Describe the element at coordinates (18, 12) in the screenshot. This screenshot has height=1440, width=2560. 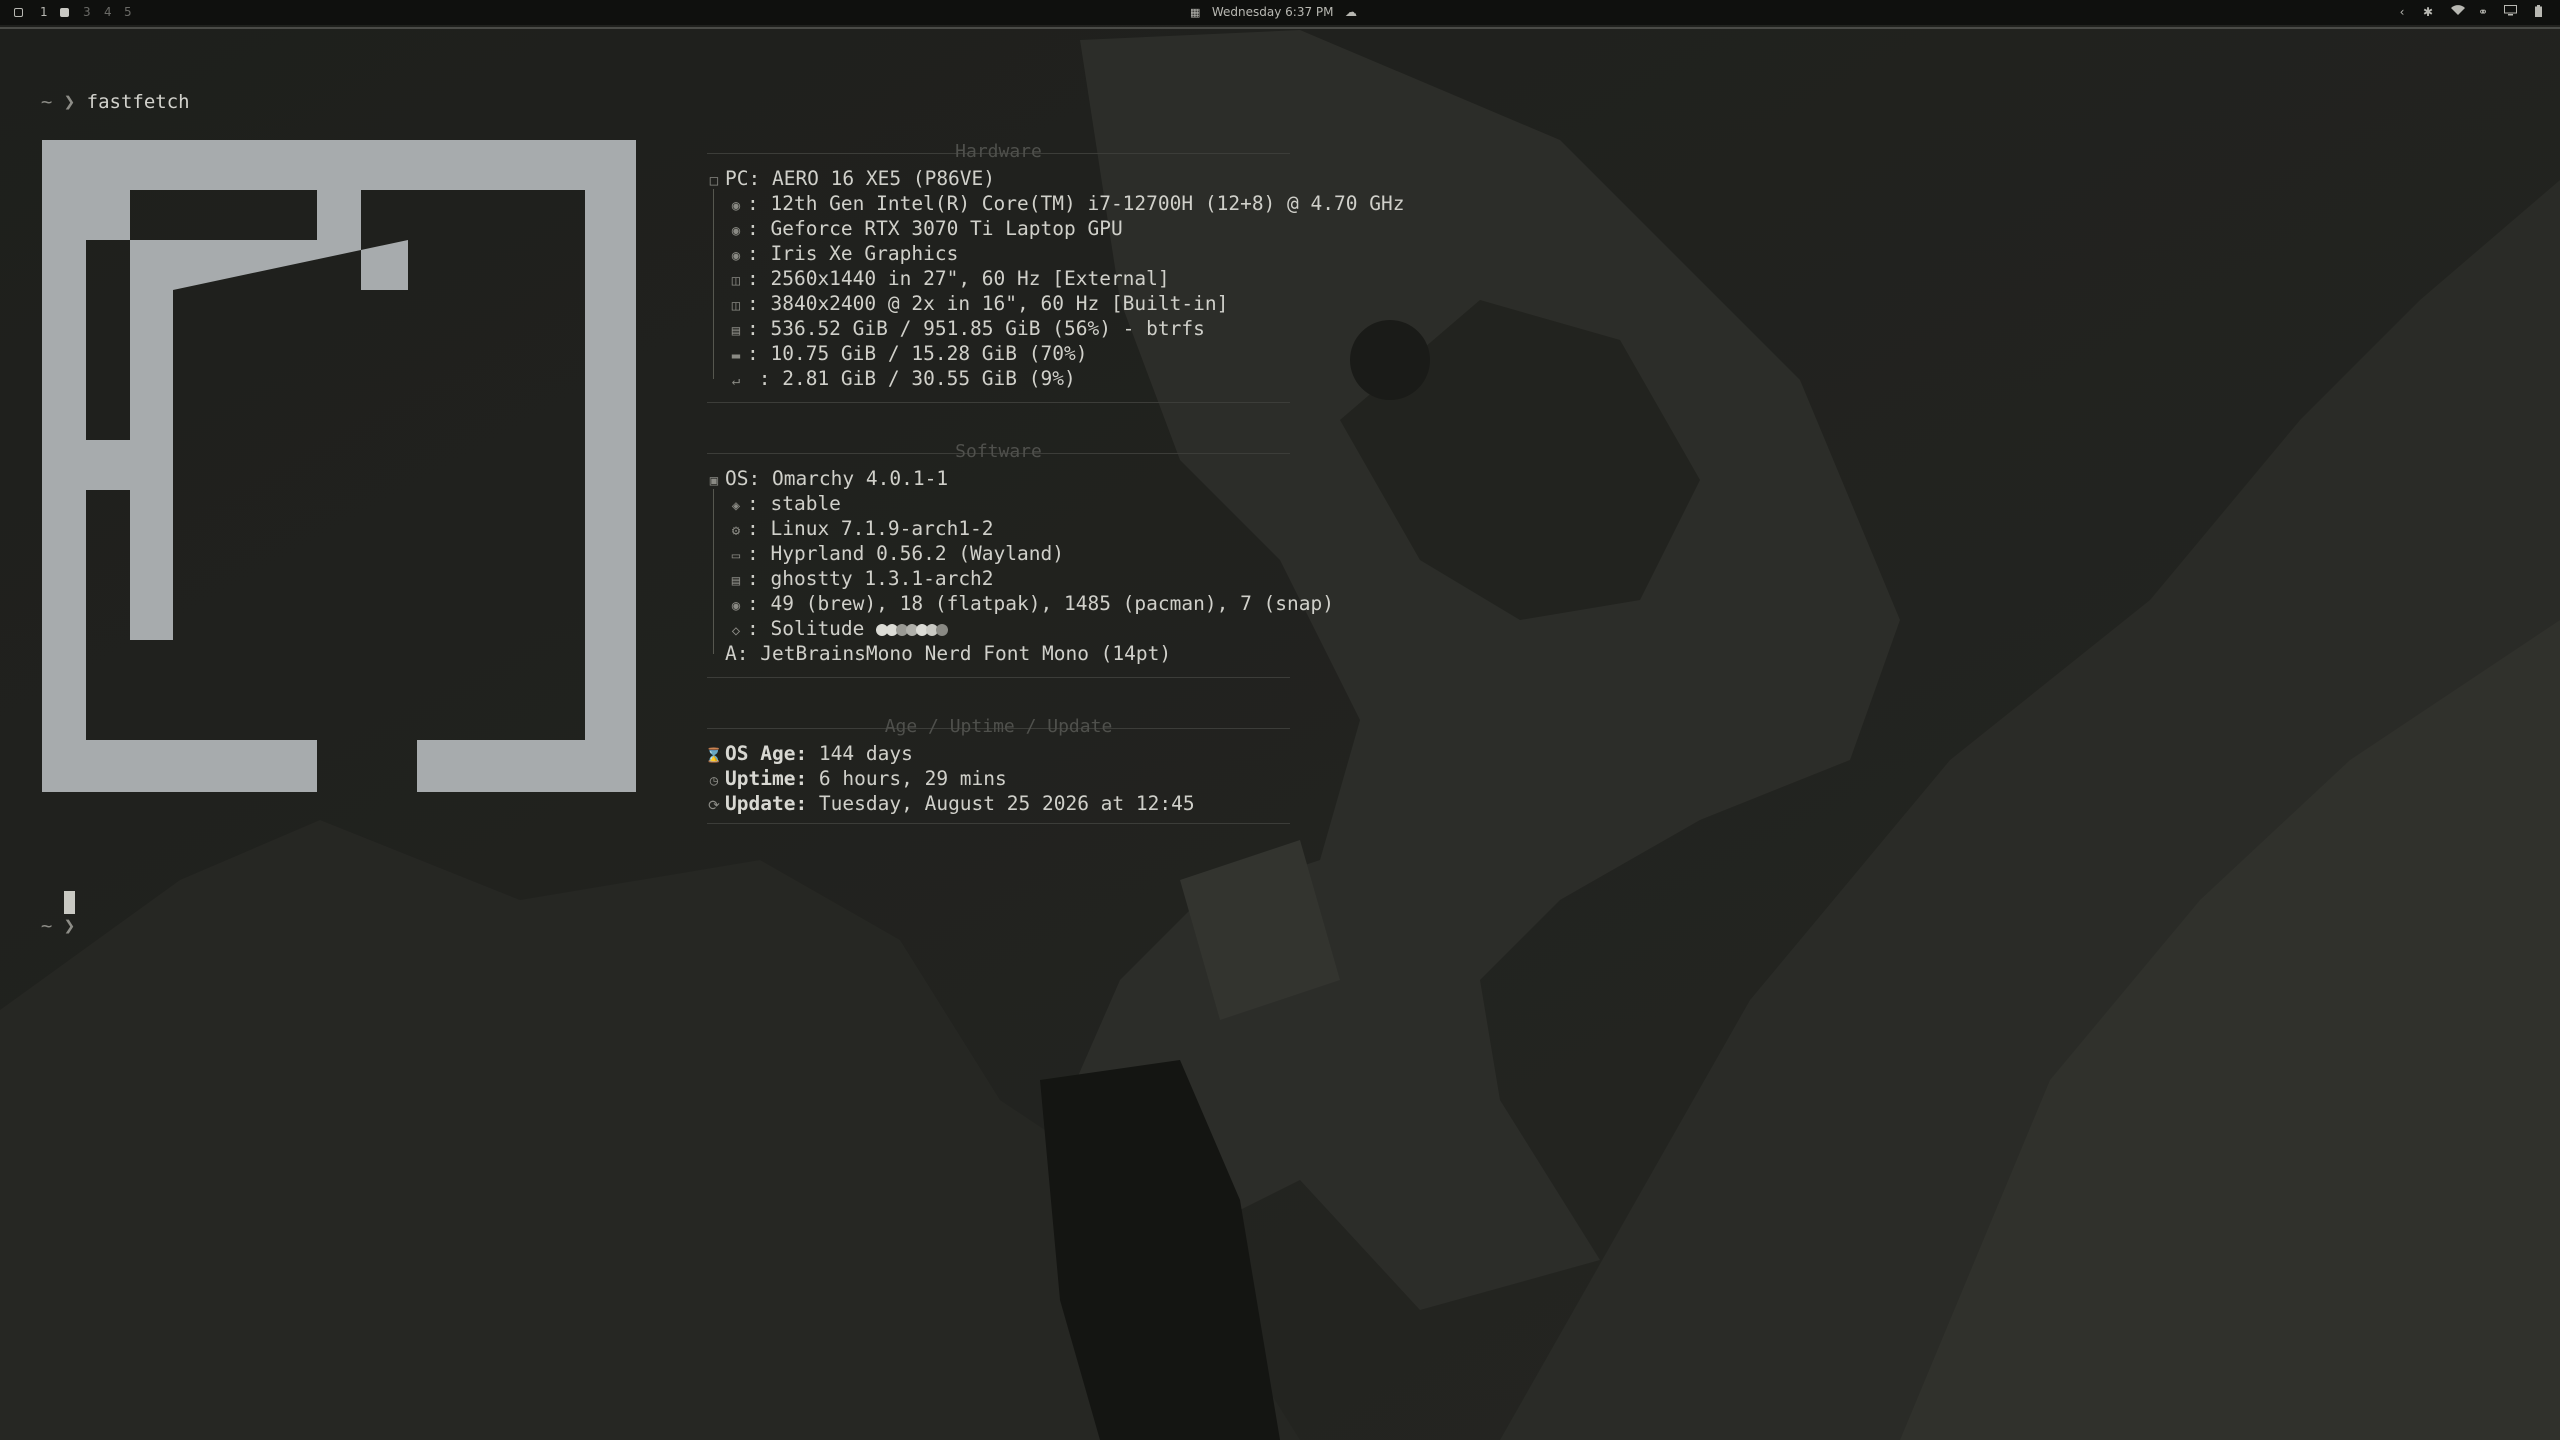
I see `workspace-grid-icon` at that location.